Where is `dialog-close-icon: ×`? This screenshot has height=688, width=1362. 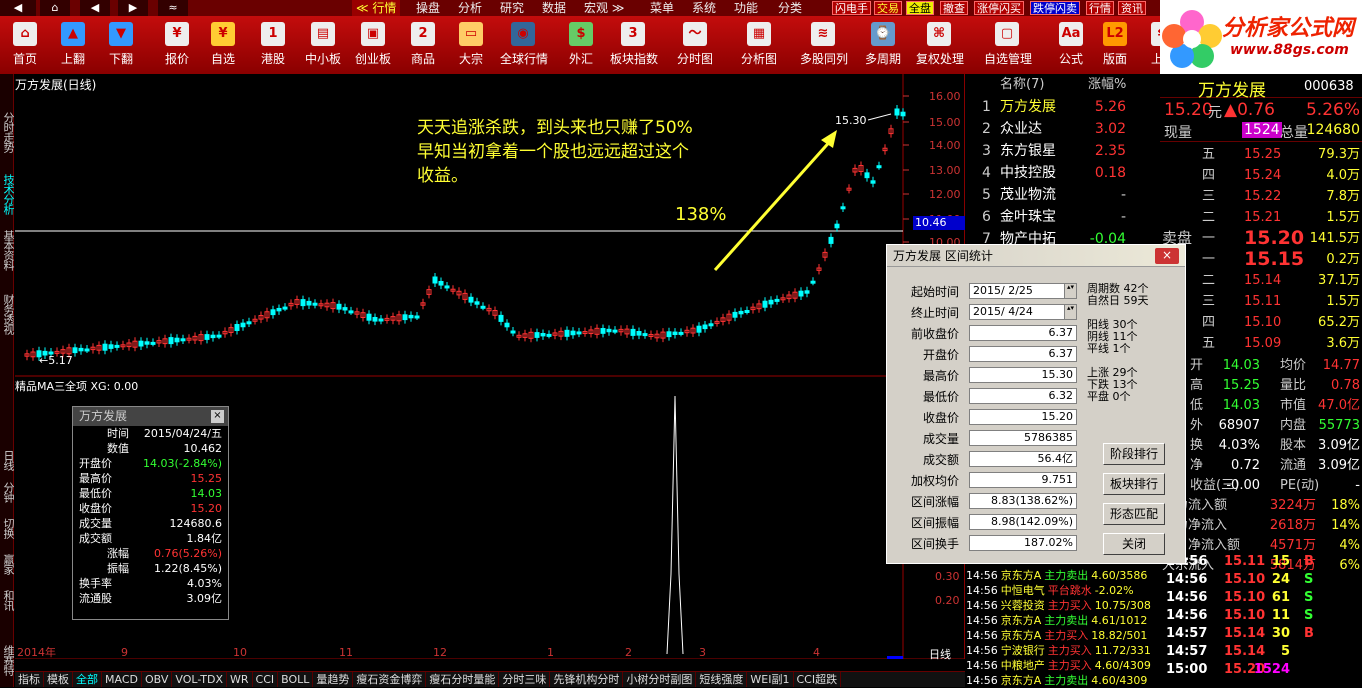 dialog-close-icon: × is located at coordinates (1167, 256).